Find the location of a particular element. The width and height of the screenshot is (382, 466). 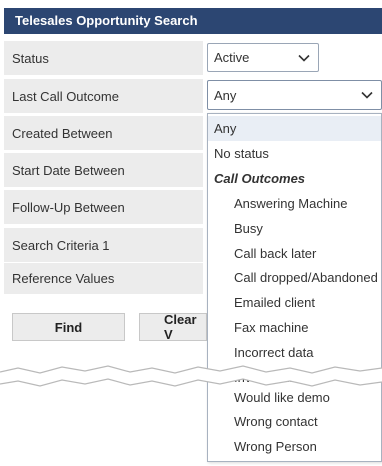

option-any: Any is located at coordinates (294, 128).